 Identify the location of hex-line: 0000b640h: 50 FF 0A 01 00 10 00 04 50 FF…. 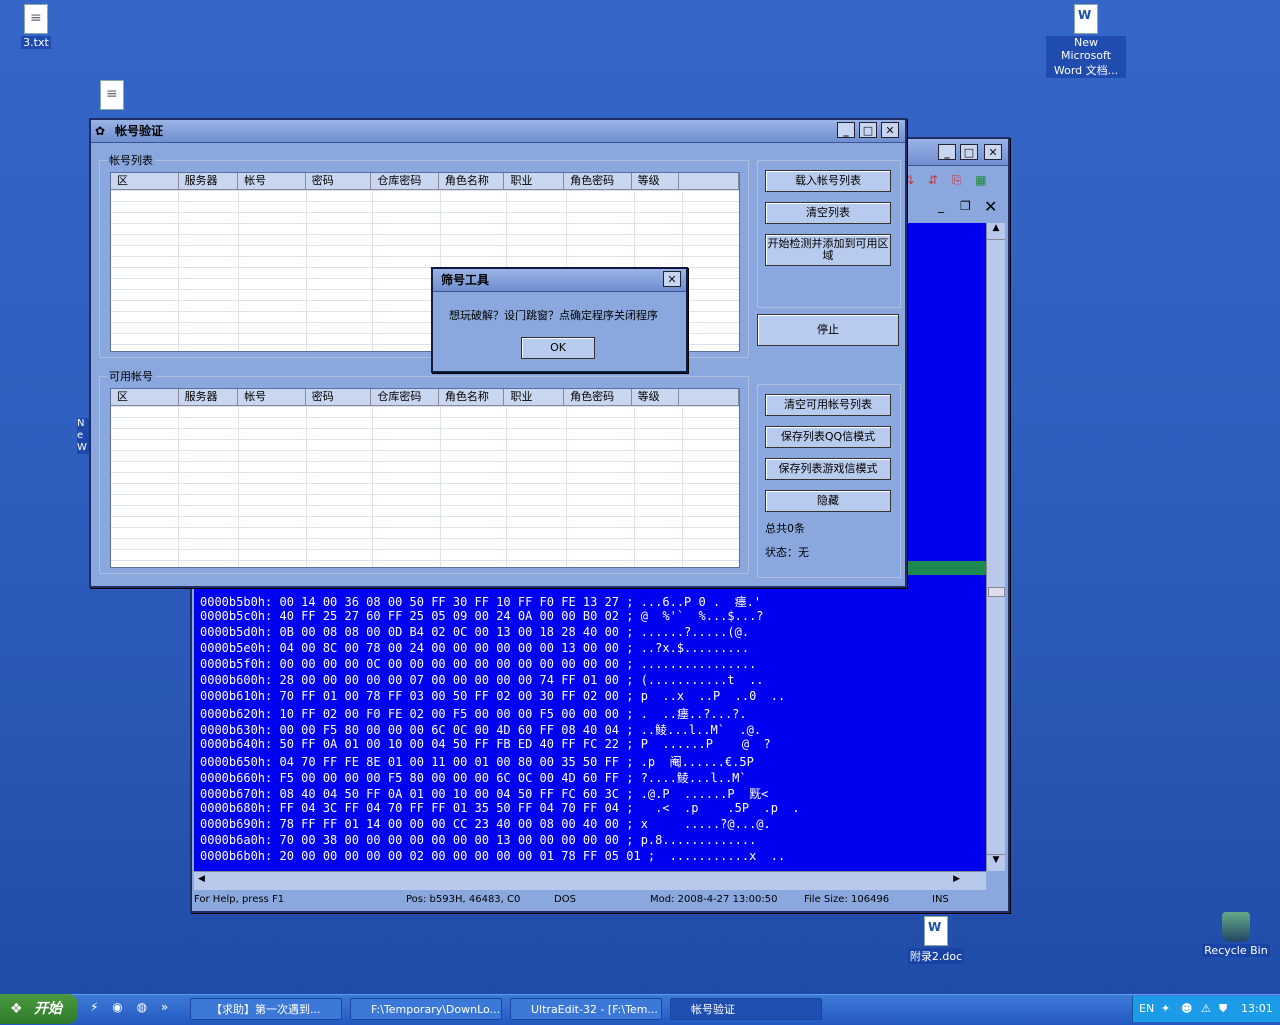
(485, 744).